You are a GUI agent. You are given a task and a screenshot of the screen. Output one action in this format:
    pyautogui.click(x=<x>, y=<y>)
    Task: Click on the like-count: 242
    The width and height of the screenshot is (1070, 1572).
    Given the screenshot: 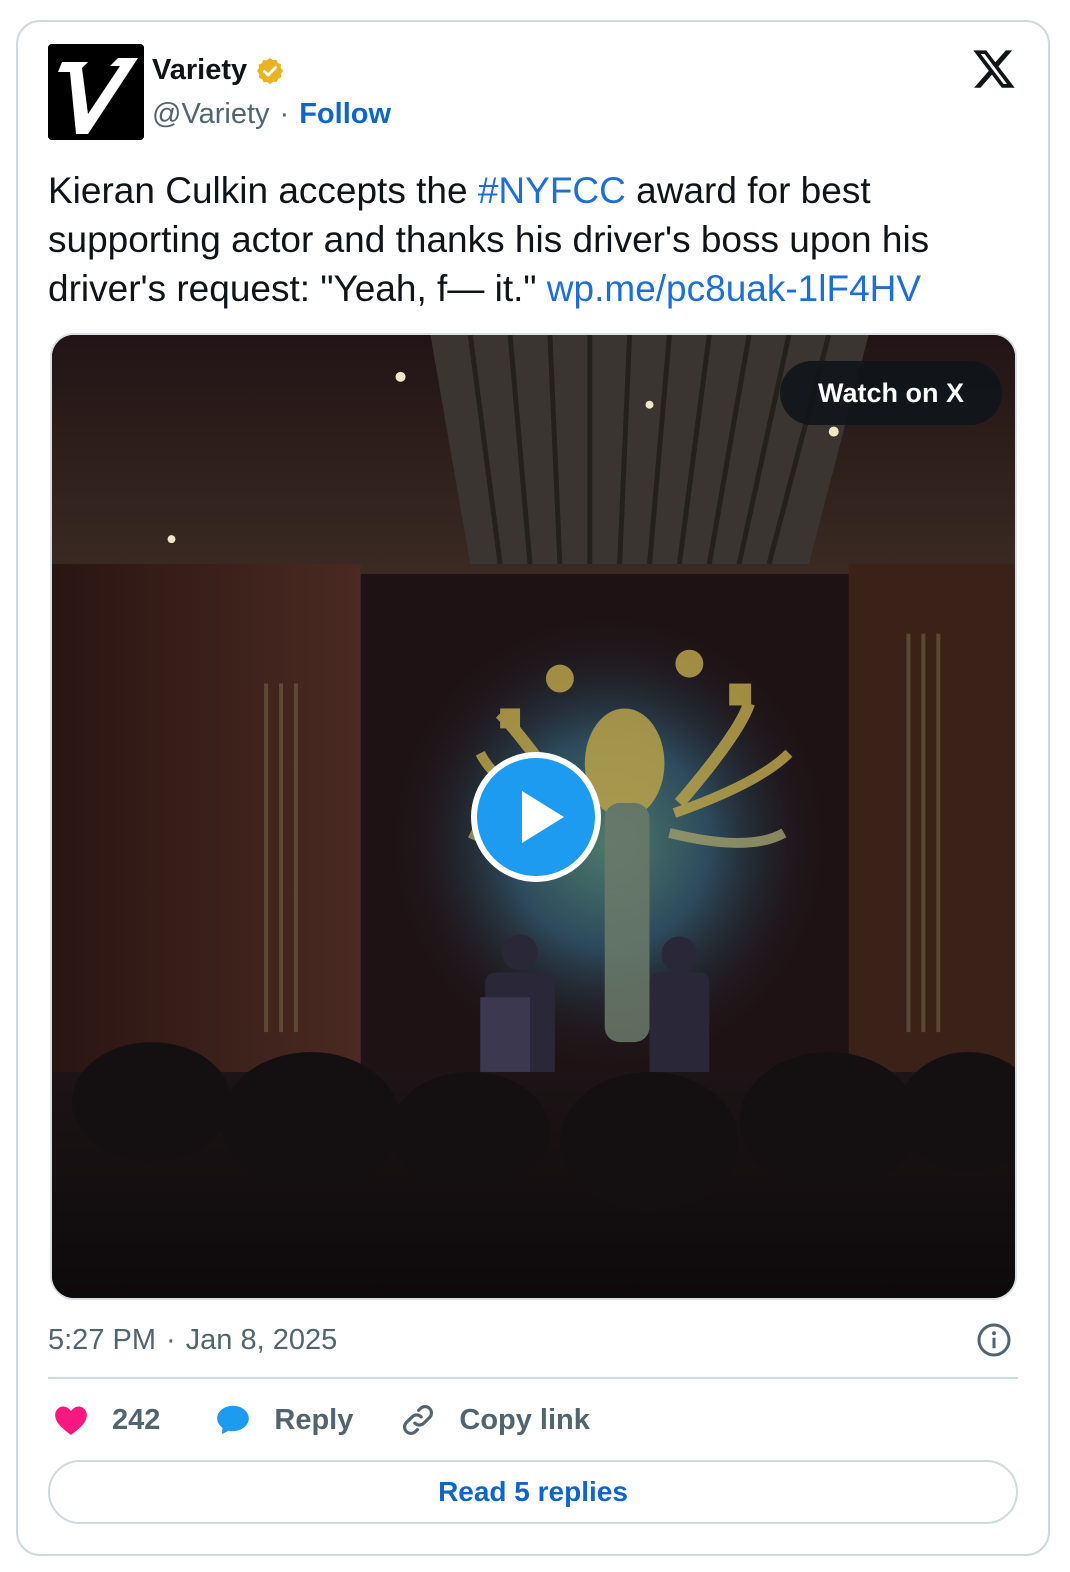 What is the action you would take?
    pyautogui.click(x=136, y=1419)
    